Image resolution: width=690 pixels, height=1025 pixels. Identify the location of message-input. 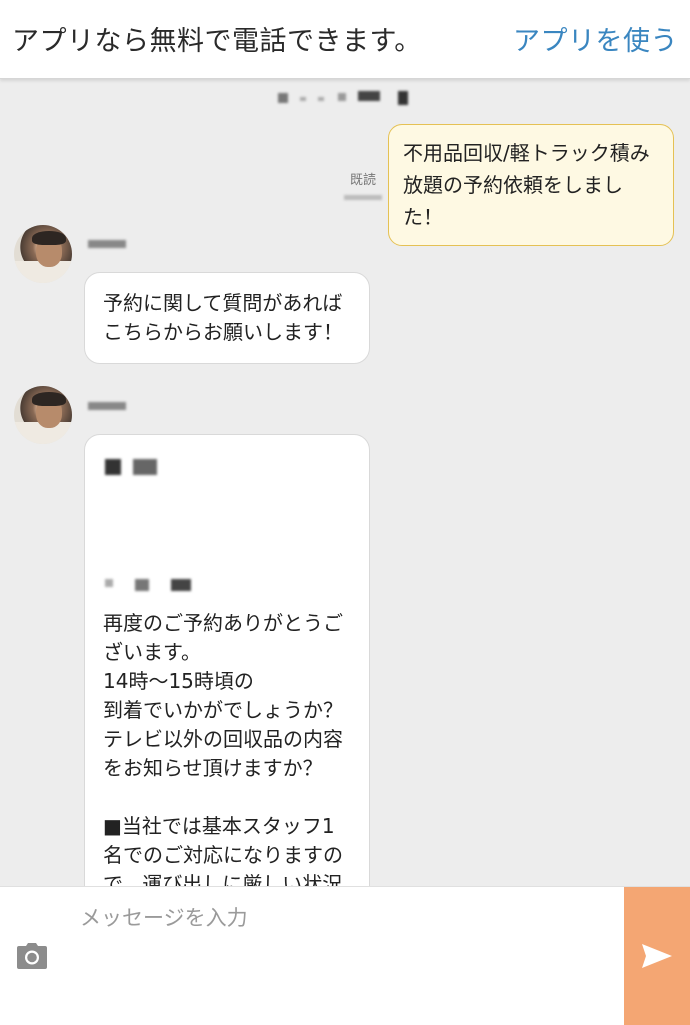
(340, 918).